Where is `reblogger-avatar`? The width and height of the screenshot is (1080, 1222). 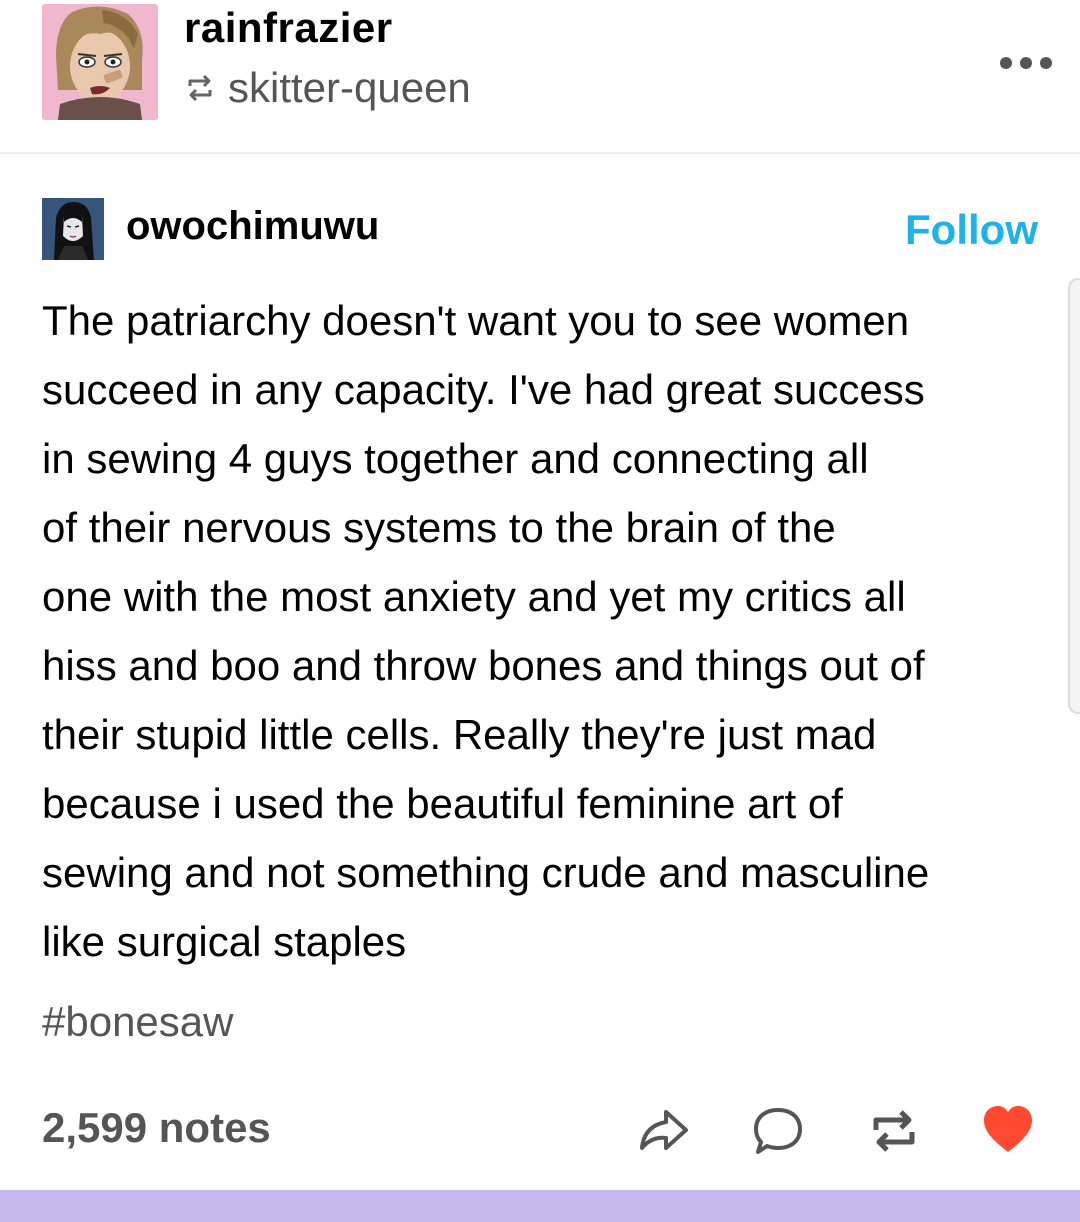 reblogger-avatar is located at coordinates (100, 62).